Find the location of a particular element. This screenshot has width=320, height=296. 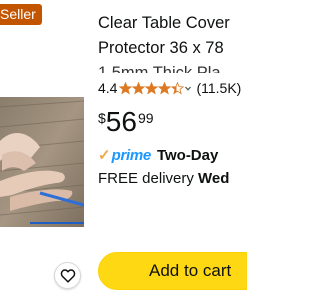

delivery-prefix: FREE delivery is located at coordinates (148, 178).